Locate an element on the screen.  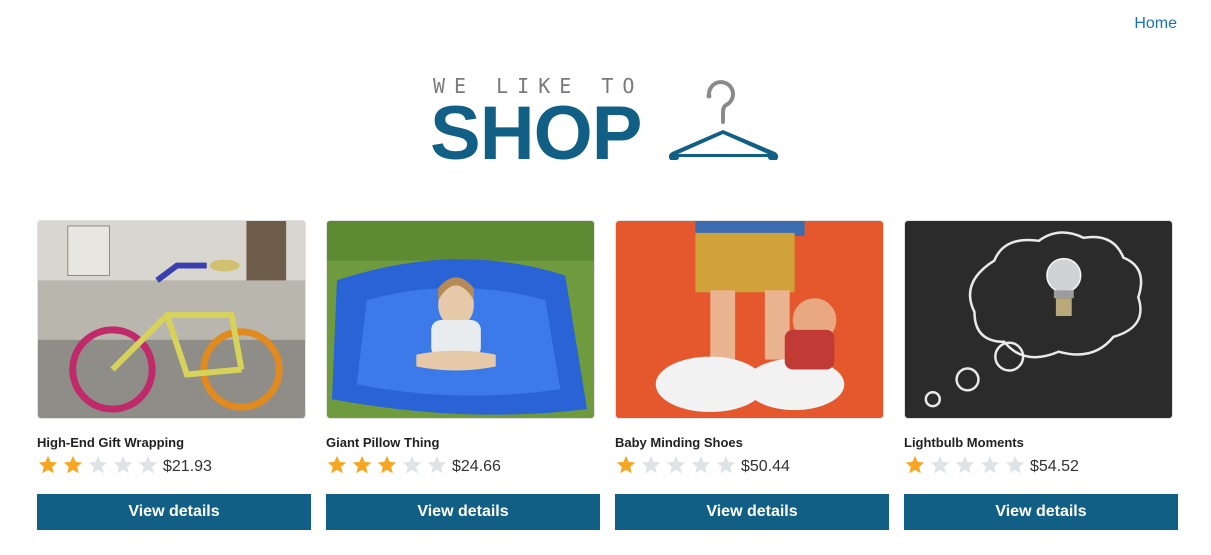
product-title: High-End Gift Wrapping is located at coordinates (111, 442).